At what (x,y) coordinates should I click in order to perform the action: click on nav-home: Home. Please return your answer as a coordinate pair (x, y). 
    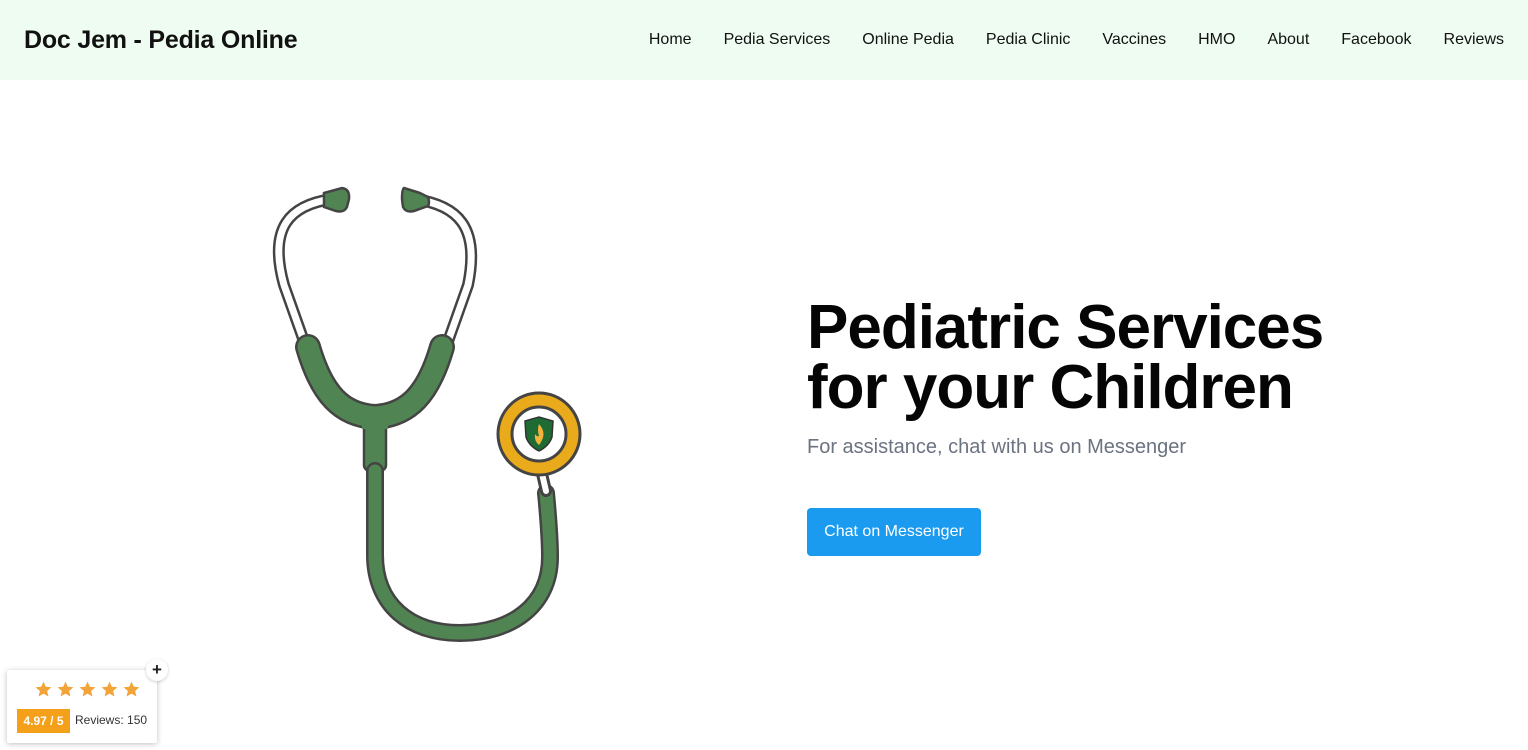
    Looking at the image, I should click on (670, 40).